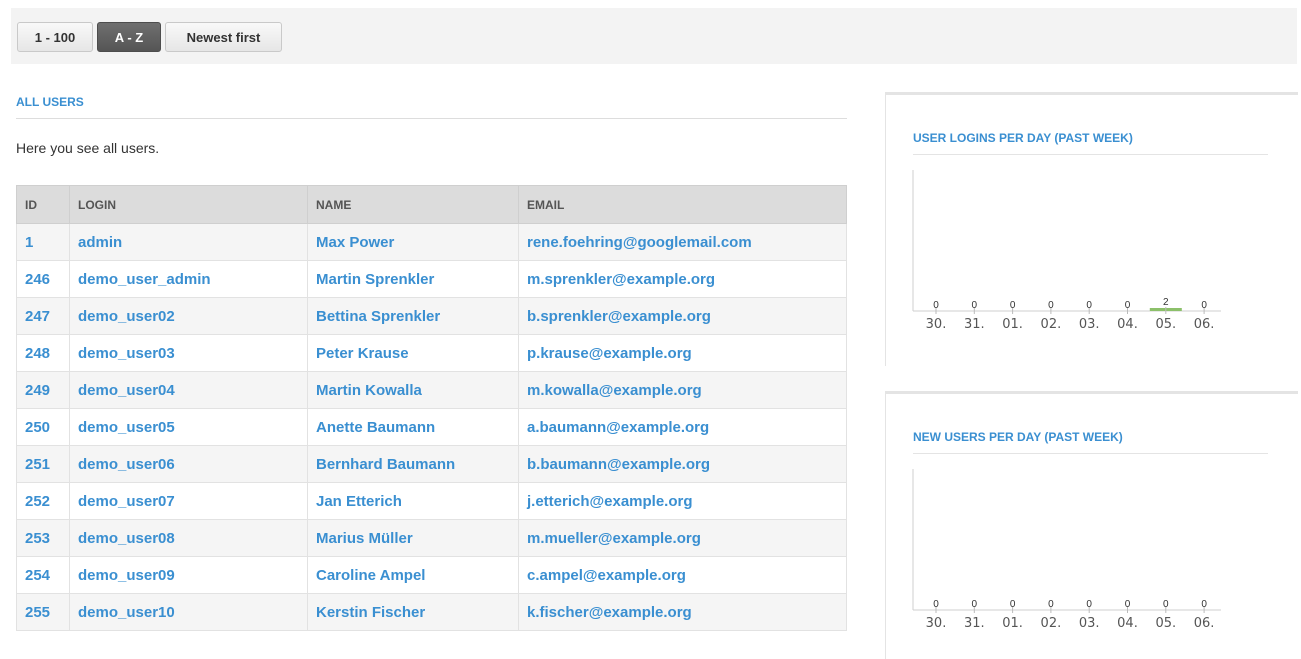  Describe the element at coordinates (188, 538) in the screenshot. I see `cell-login: demo_user08` at that location.